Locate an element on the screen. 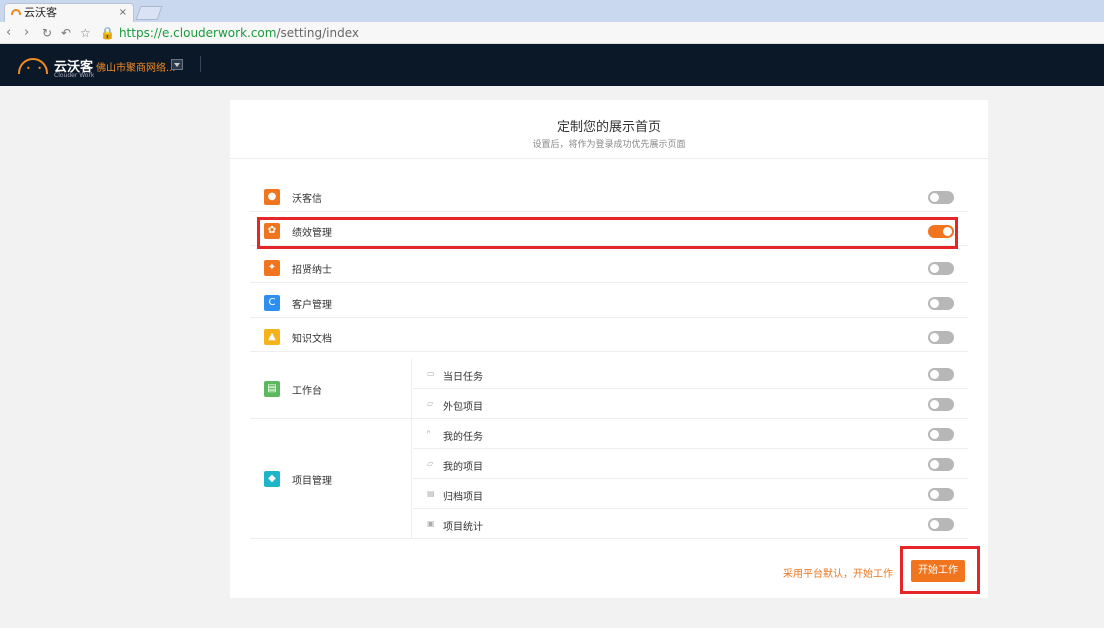 This screenshot has height=628, width=1104. archive-icon: ▤ is located at coordinates (431, 493).